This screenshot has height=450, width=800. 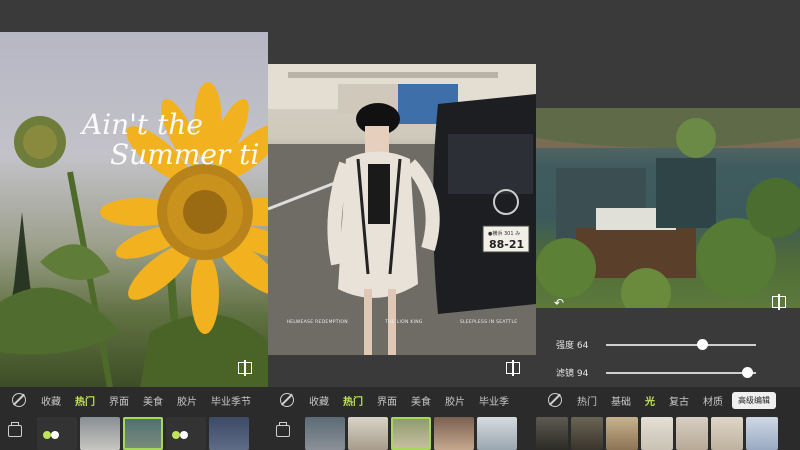 What do you see at coordinates (668, 208) in the screenshot?
I see `plant-shop-photo` at bounding box center [668, 208].